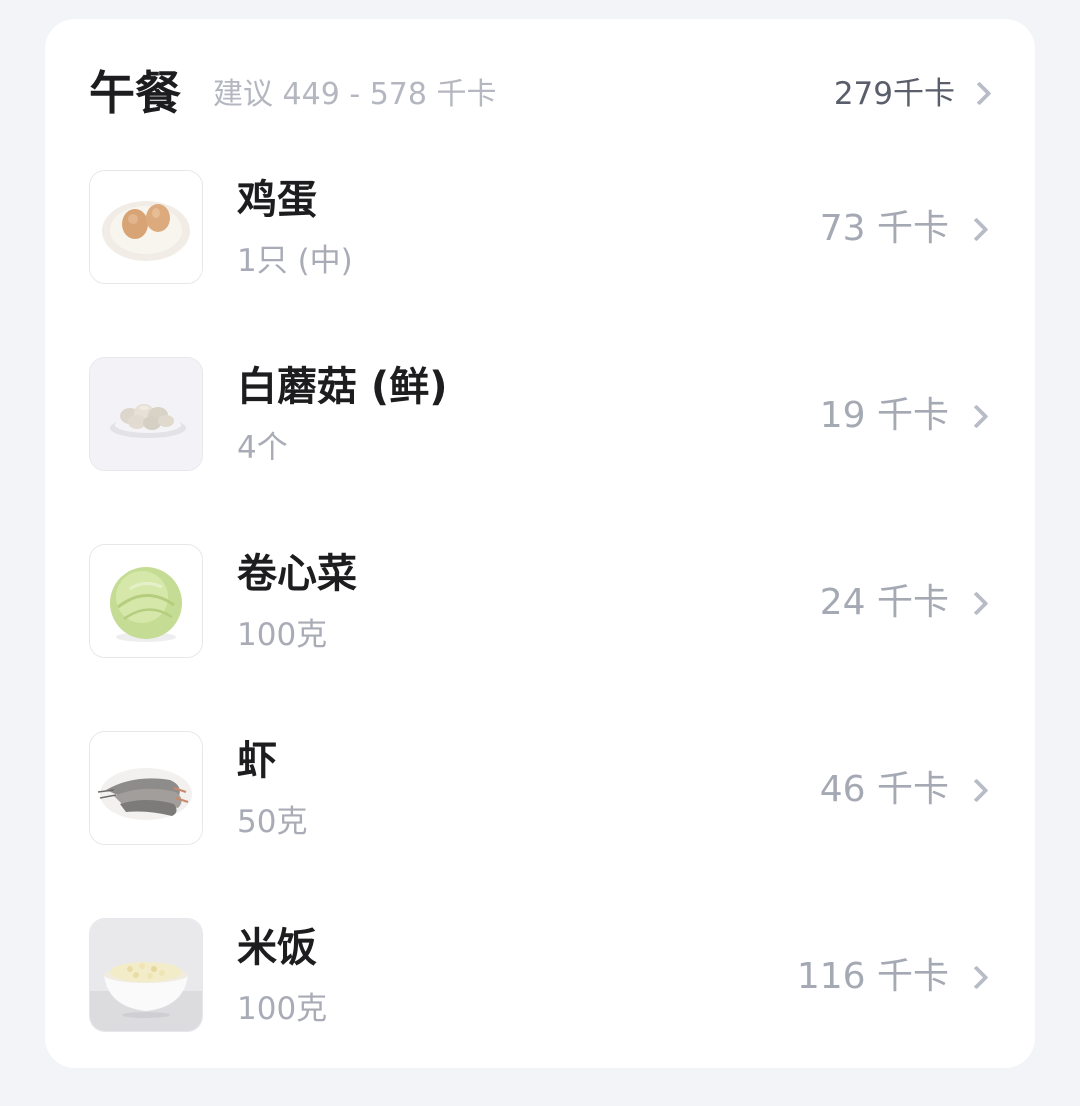 The image size is (1080, 1106). What do you see at coordinates (277, 200) in the screenshot?
I see `food-name: 鸡蛋` at bounding box center [277, 200].